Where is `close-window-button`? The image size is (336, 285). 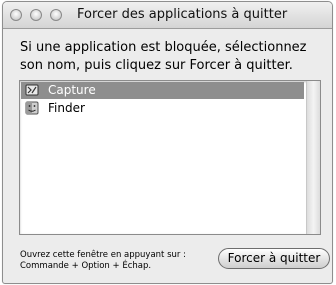 close-window-button is located at coordinates (16, 15).